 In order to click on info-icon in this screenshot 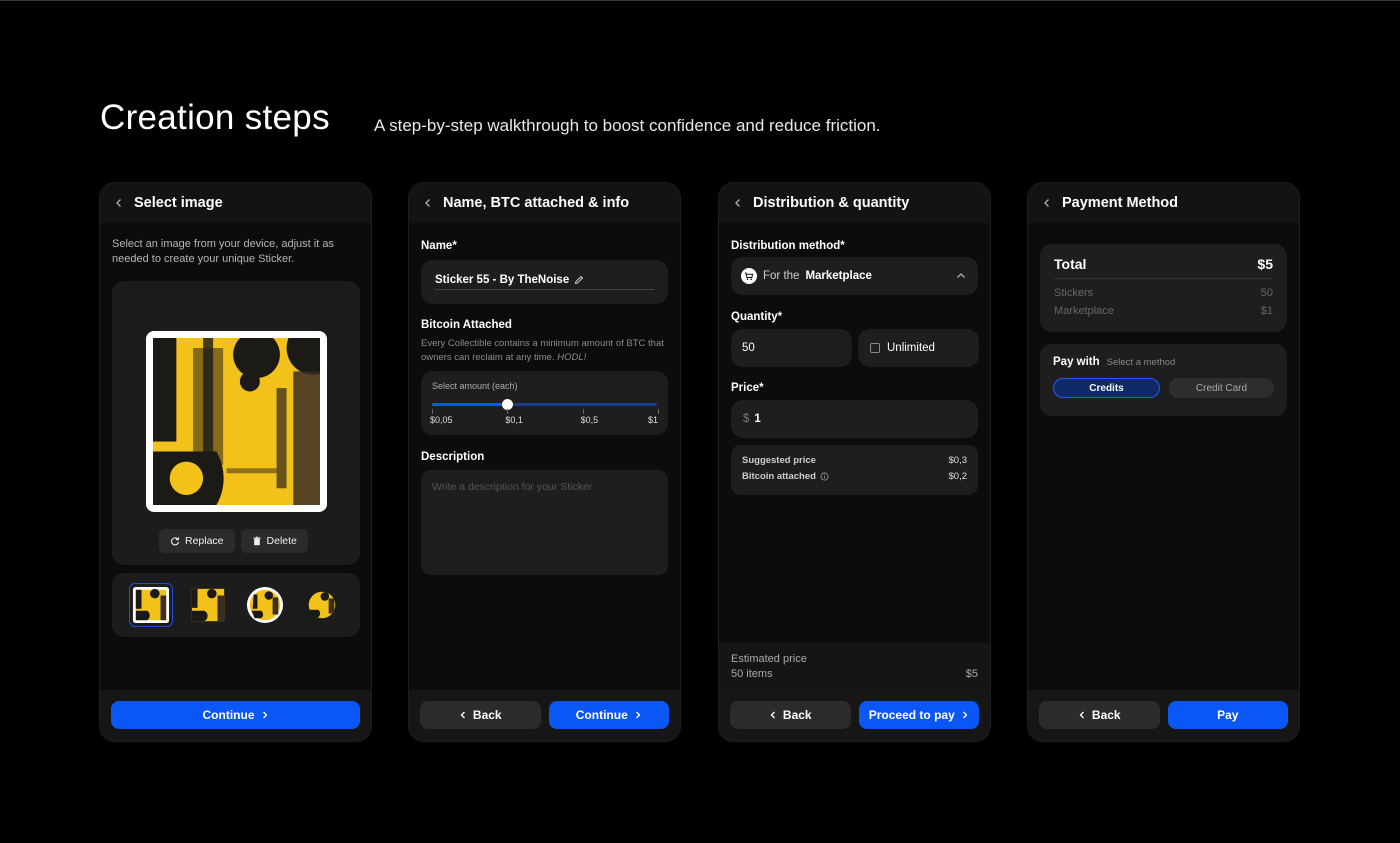, I will do `click(824, 476)`.